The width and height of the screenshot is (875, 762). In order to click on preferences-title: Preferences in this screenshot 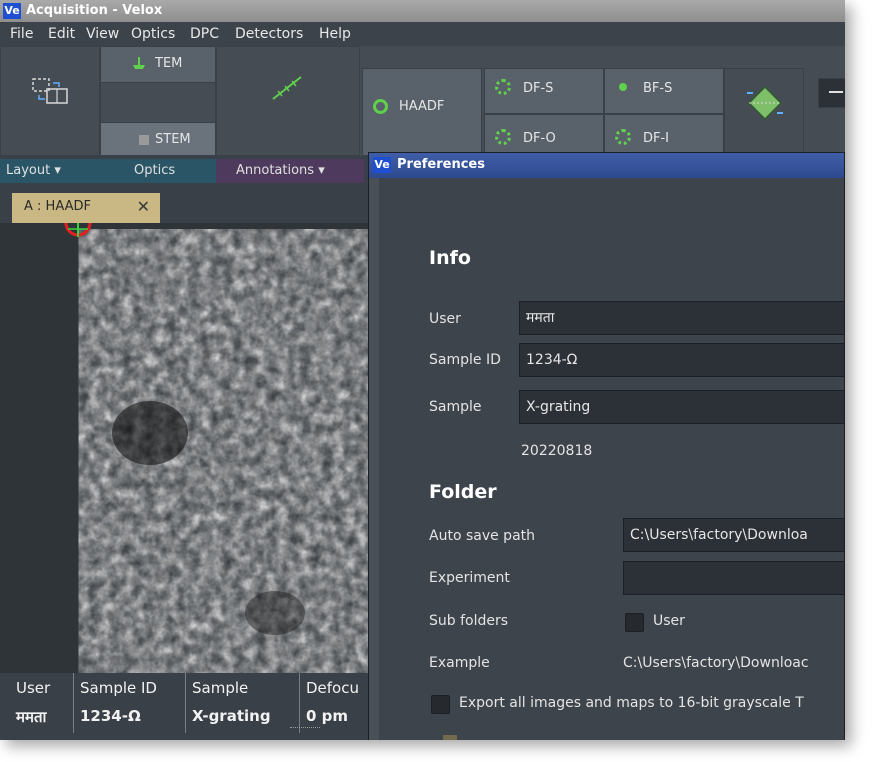, I will do `click(441, 164)`.